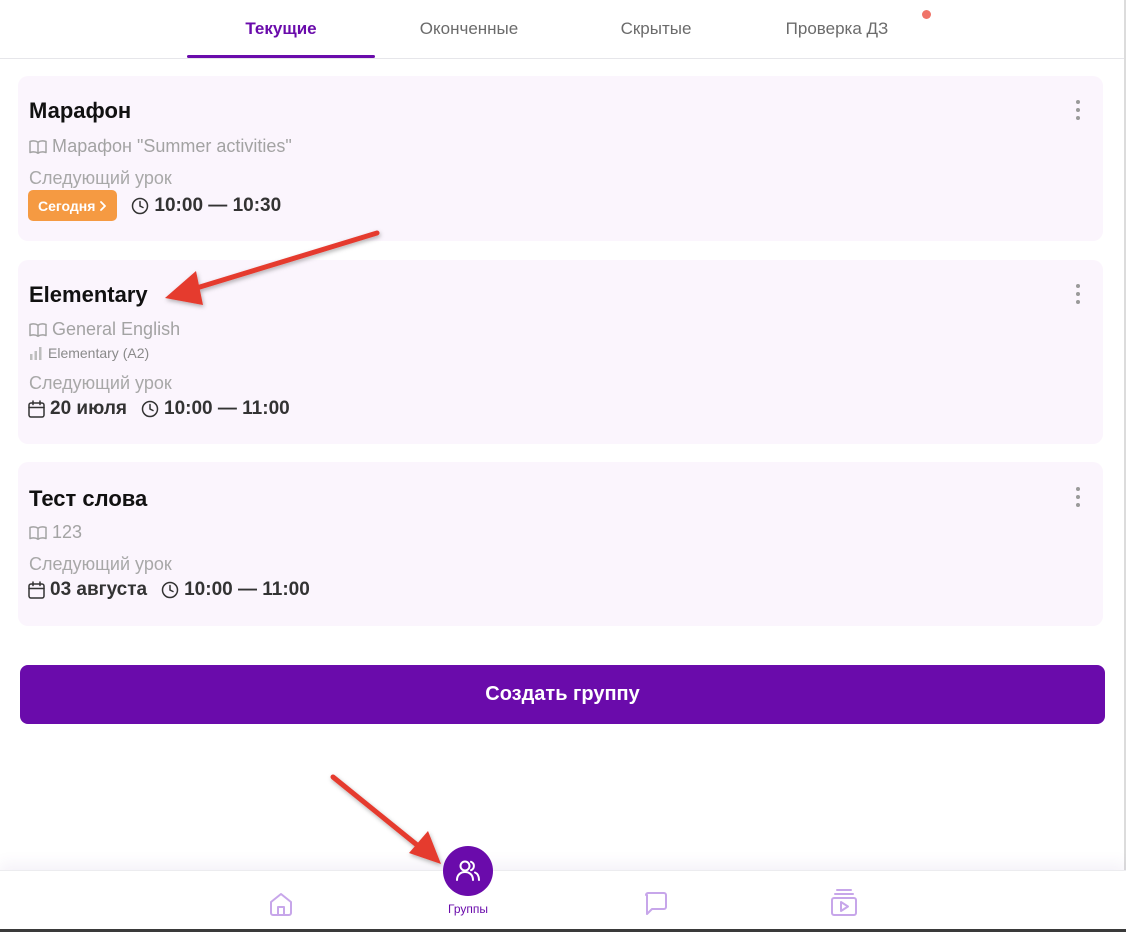  I want to click on arrow-to-groups-nav-icon, so click(385, 819).